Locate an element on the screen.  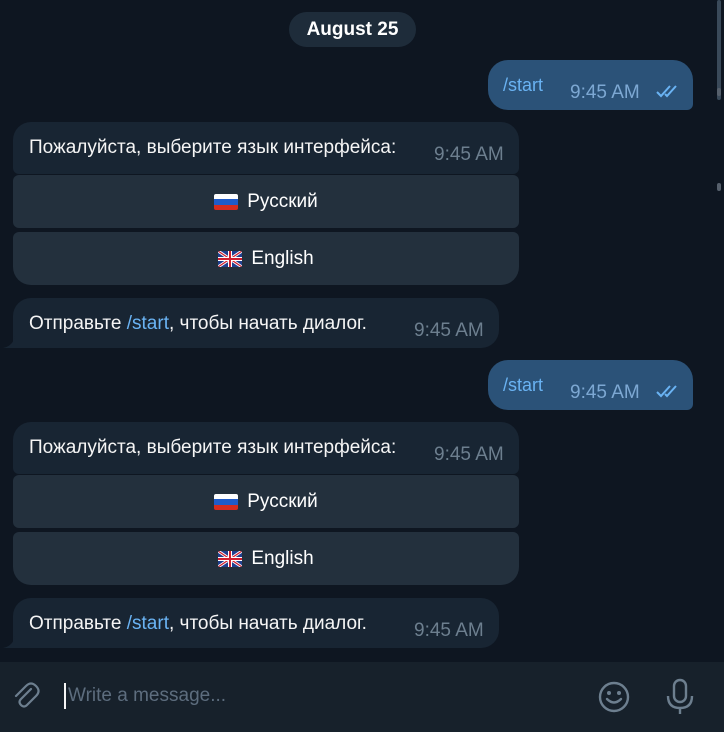
date-label: August 25 is located at coordinates (352, 29).